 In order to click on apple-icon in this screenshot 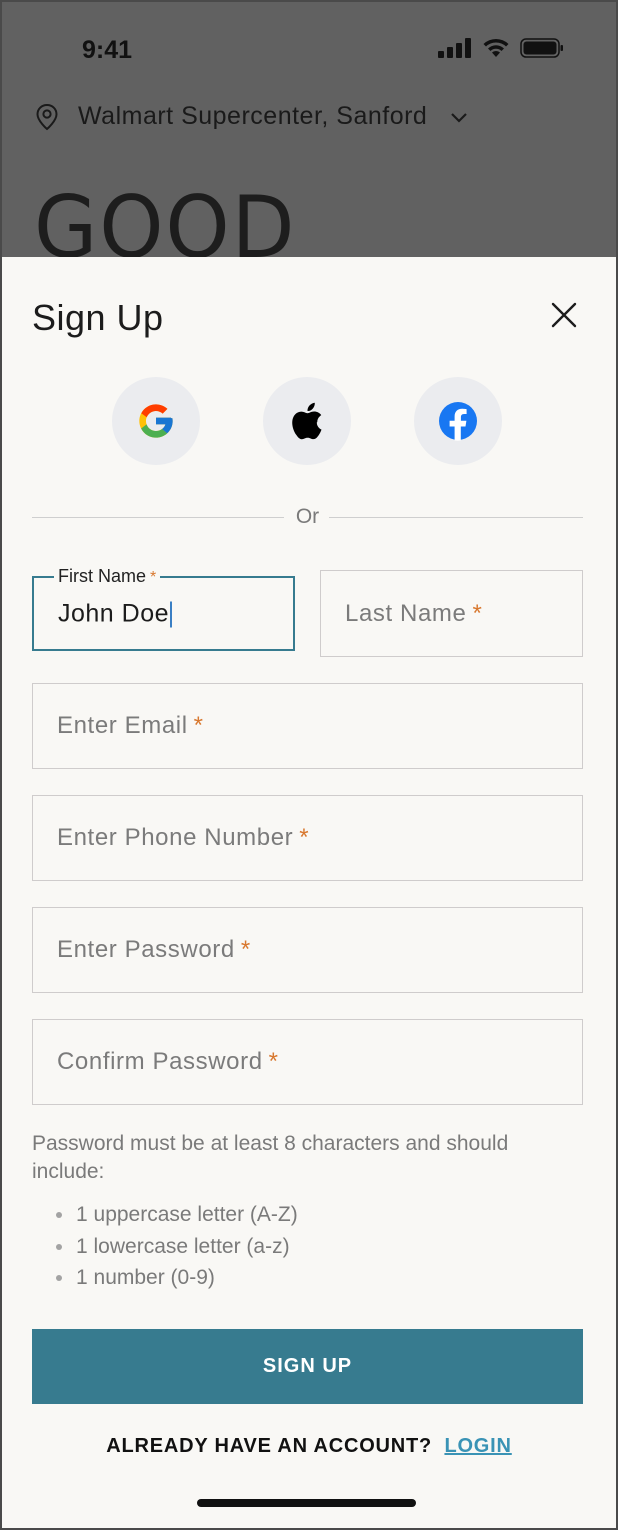, I will do `click(307, 421)`.